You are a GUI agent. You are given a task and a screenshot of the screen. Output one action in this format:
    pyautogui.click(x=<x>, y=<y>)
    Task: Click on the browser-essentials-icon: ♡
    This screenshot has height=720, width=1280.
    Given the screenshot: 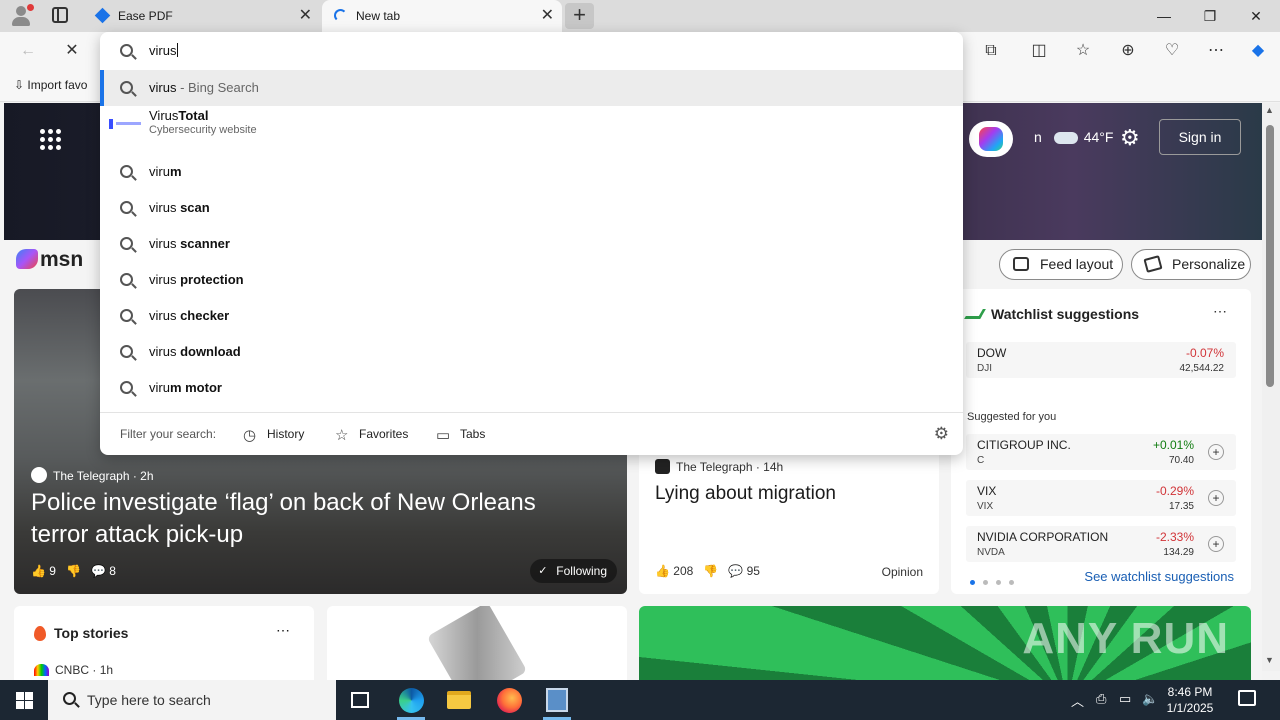 What is the action you would take?
    pyautogui.click(x=1172, y=51)
    